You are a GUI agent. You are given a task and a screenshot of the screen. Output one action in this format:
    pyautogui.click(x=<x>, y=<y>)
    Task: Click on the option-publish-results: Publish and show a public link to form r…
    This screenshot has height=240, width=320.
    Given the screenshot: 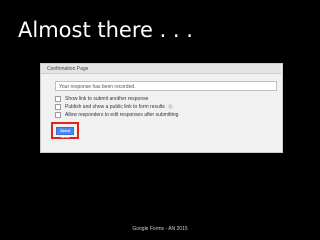 What is the action you would take?
    pyautogui.click(x=165, y=108)
    